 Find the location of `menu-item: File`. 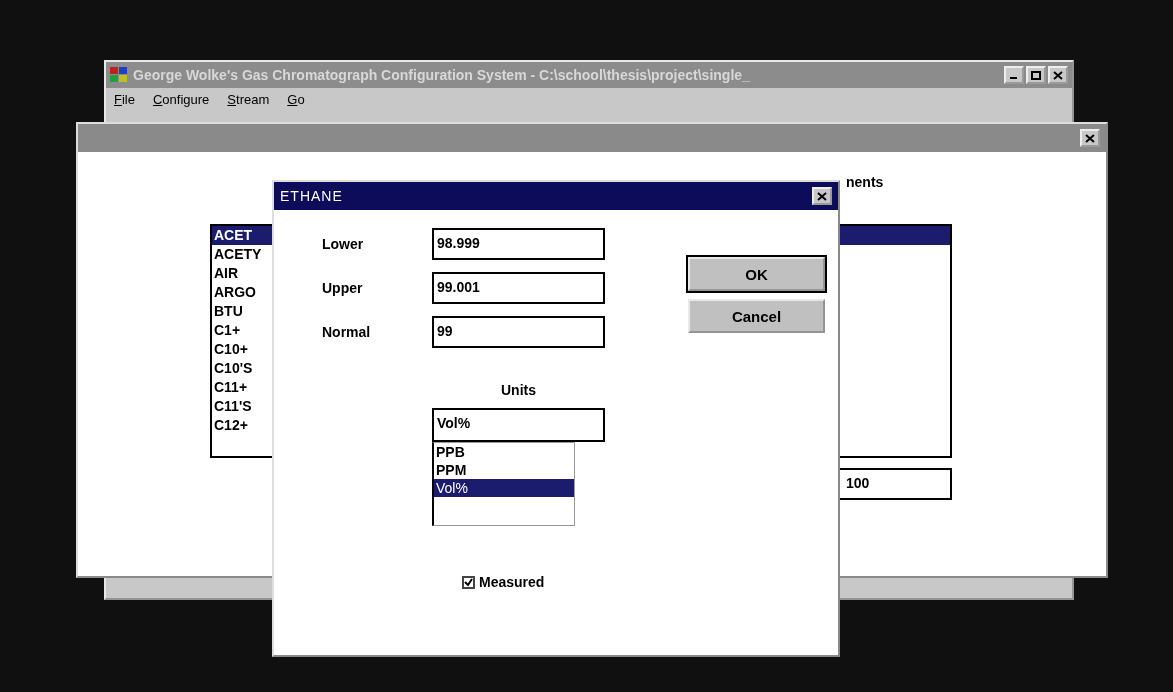

menu-item: File is located at coordinates (124, 99).